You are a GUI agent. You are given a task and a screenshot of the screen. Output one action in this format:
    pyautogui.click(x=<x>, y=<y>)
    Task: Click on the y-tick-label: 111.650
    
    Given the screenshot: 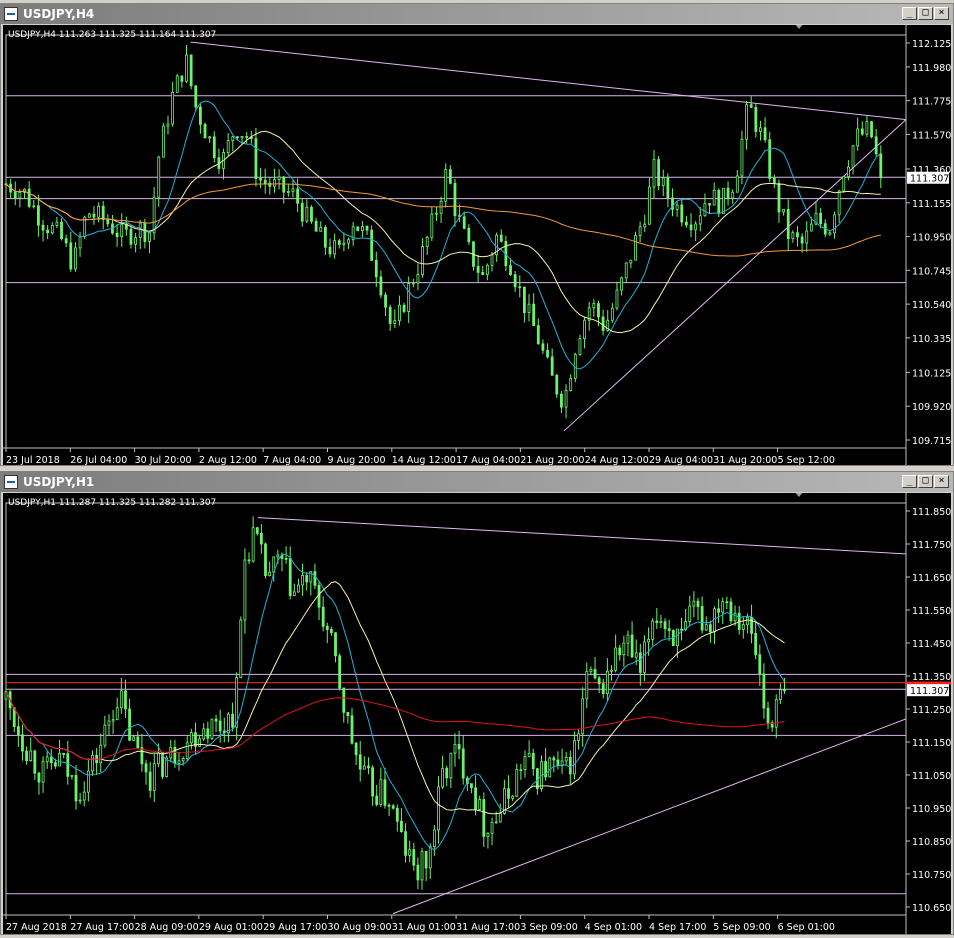 What is the action you would take?
    pyautogui.click(x=931, y=578)
    